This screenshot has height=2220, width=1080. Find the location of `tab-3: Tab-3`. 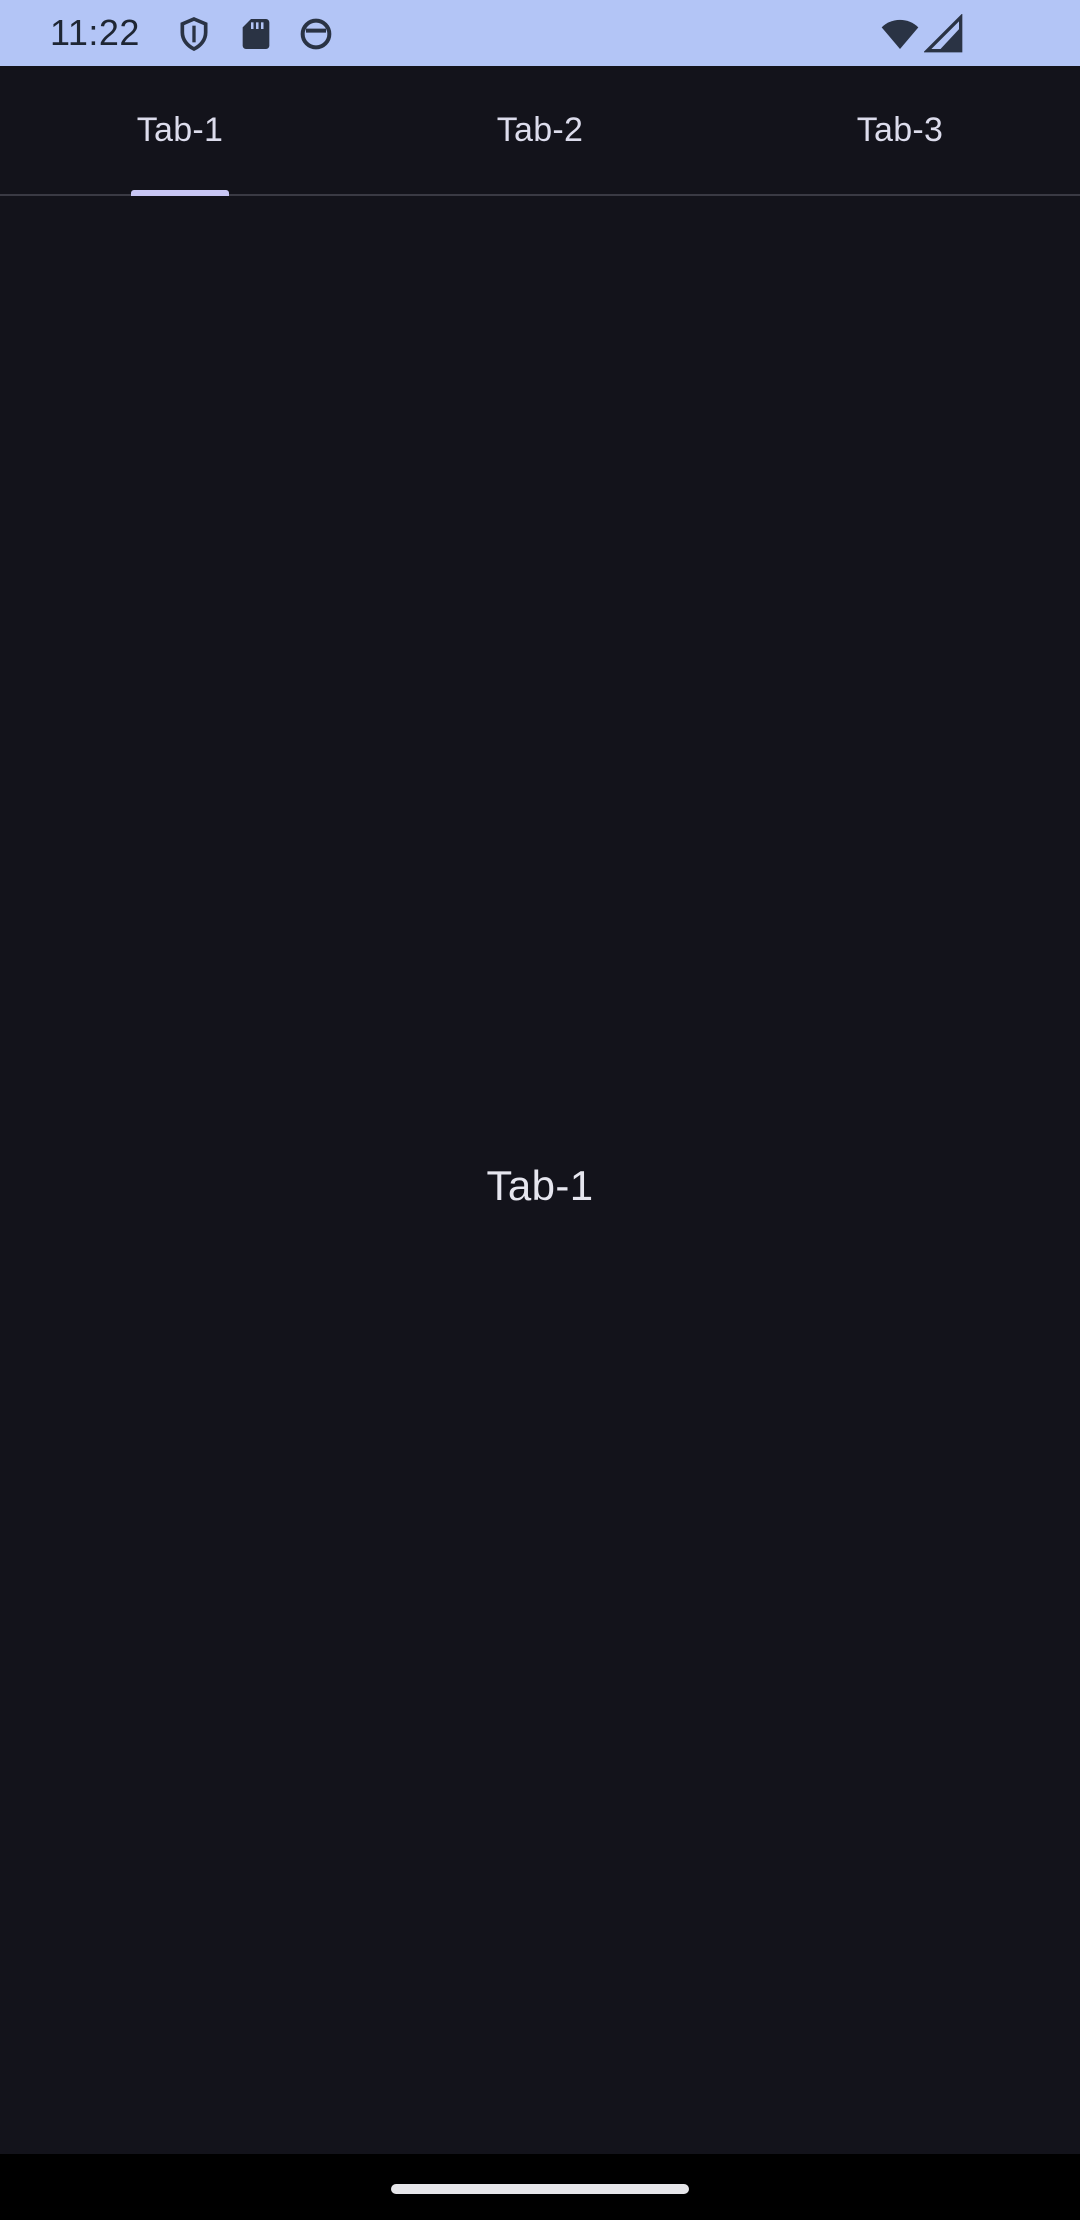

tab-3: Tab-3 is located at coordinates (900, 130).